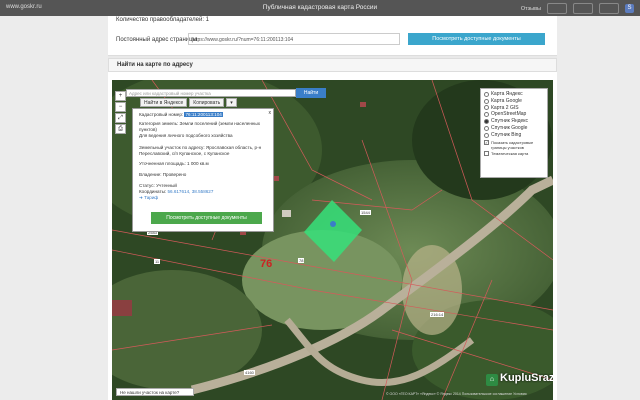 The height and width of the screenshot is (400, 640). What do you see at coordinates (211, 93) in the screenshot?
I see `address-search-input: Адрес или кадастровый номер участка` at bounding box center [211, 93].